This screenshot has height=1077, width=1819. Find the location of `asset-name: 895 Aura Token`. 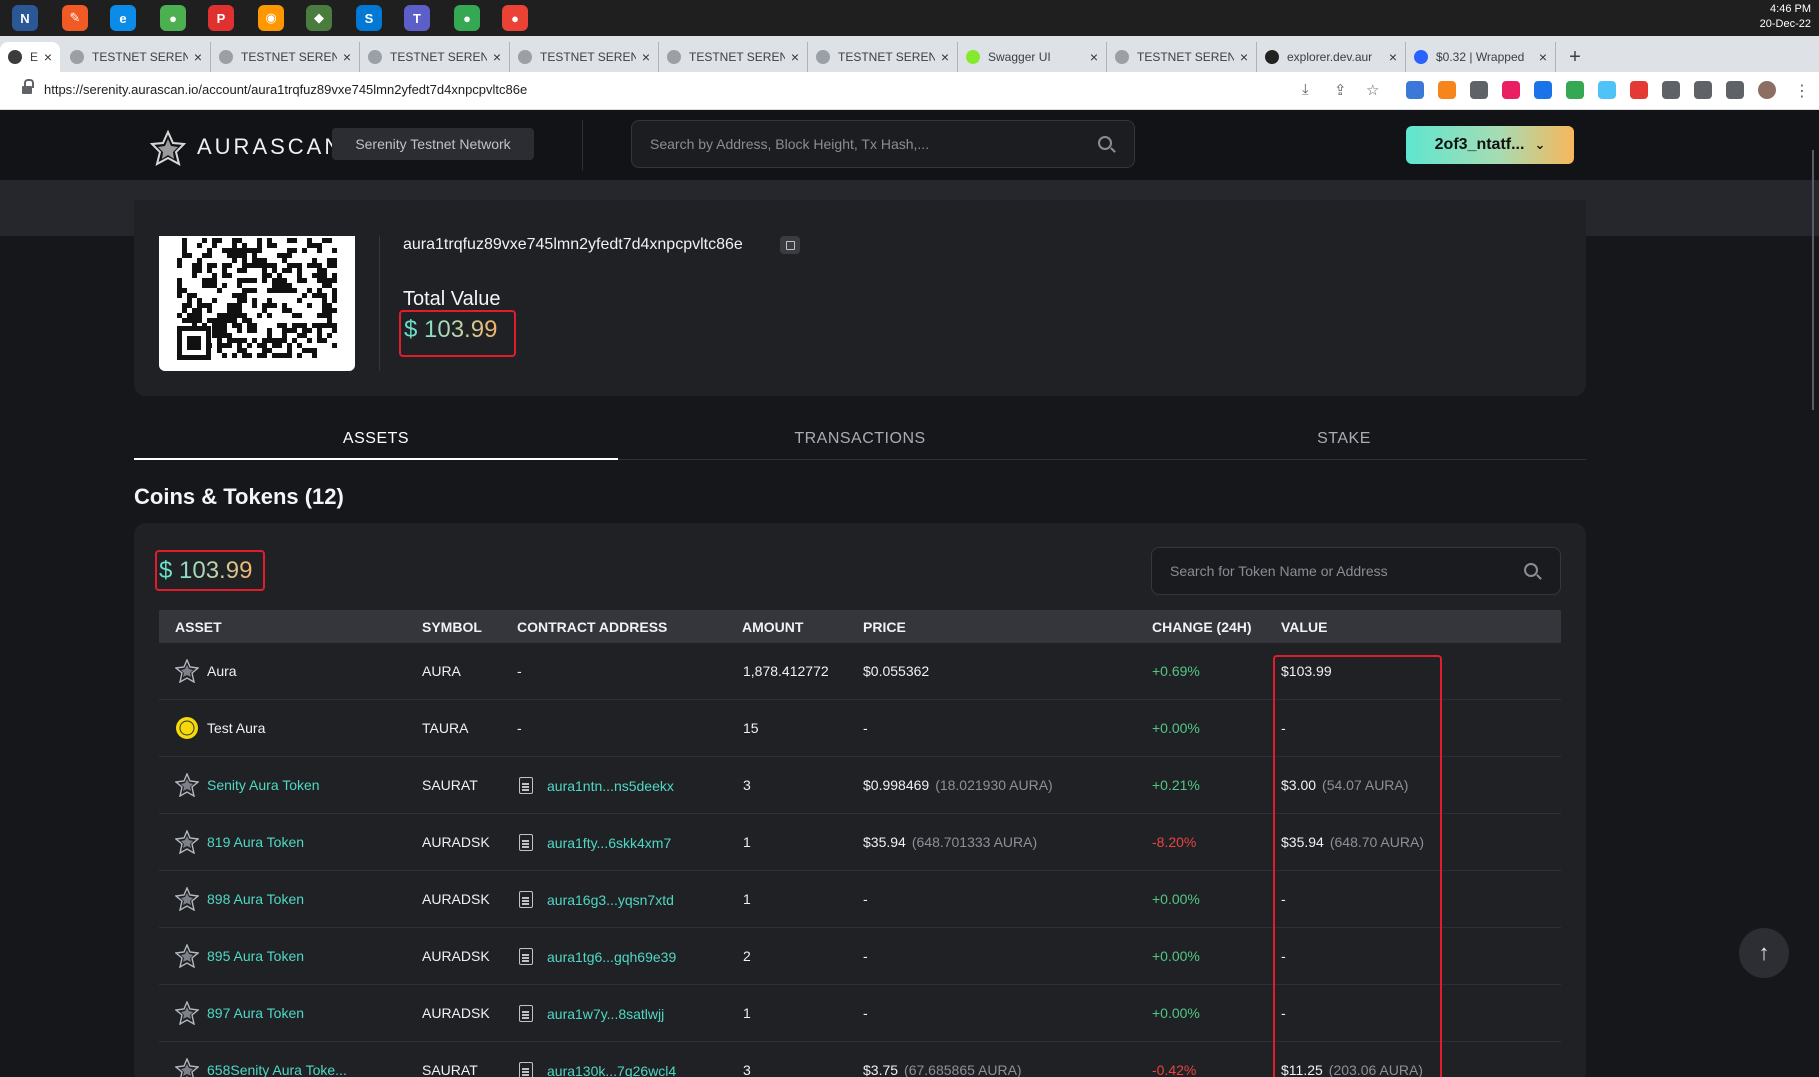

asset-name: 895 Aura Token is located at coordinates (255, 956).